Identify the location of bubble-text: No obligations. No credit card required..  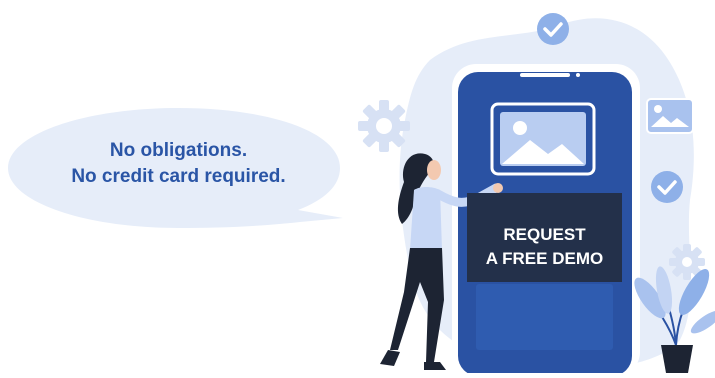
(178, 164).